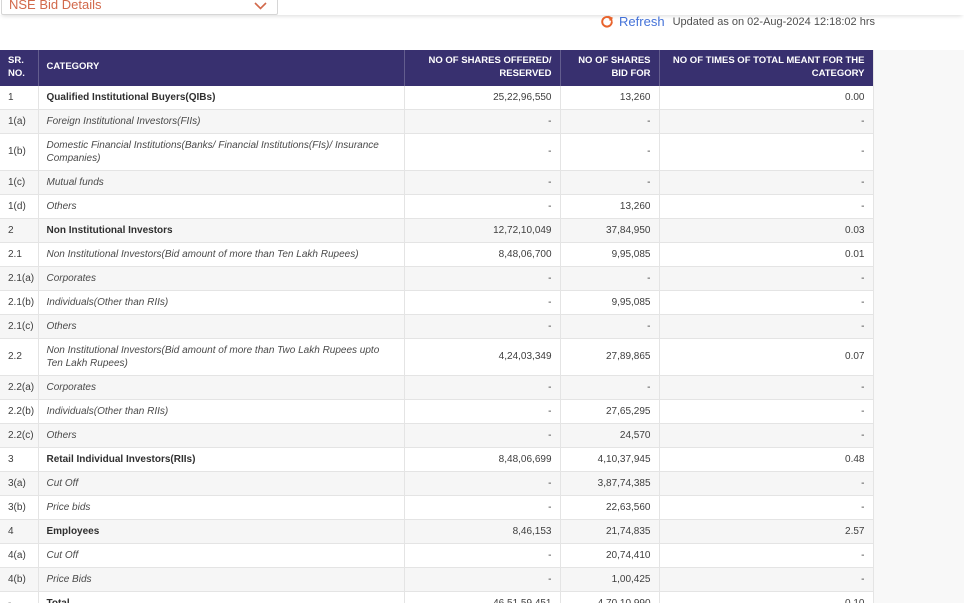 The image size is (964, 603). I want to click on cell-shares-bid: 1,00,425, so click(610, 579).